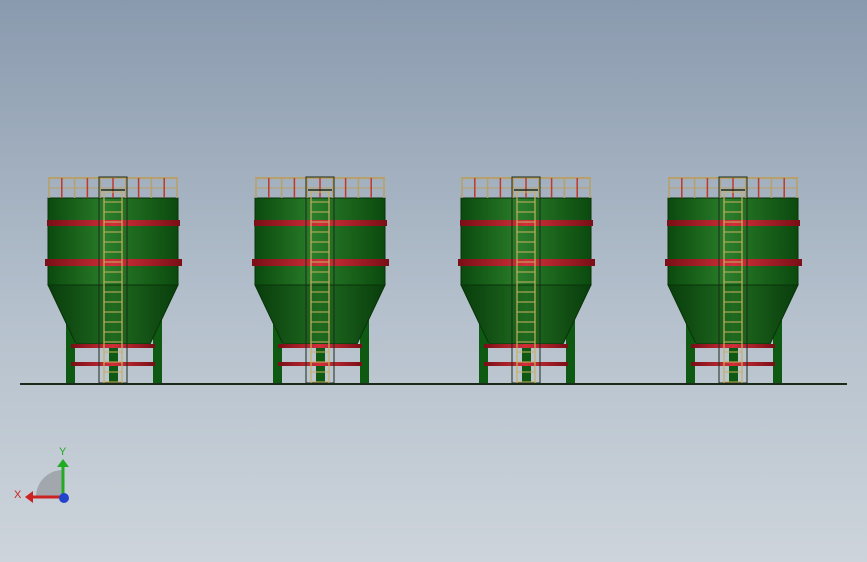 This screenshot has width=867, height=562. What do you see at coordinates (64, 498) in the screenshot?
I see `triad-z-axis` at bounding box center [64, 498].